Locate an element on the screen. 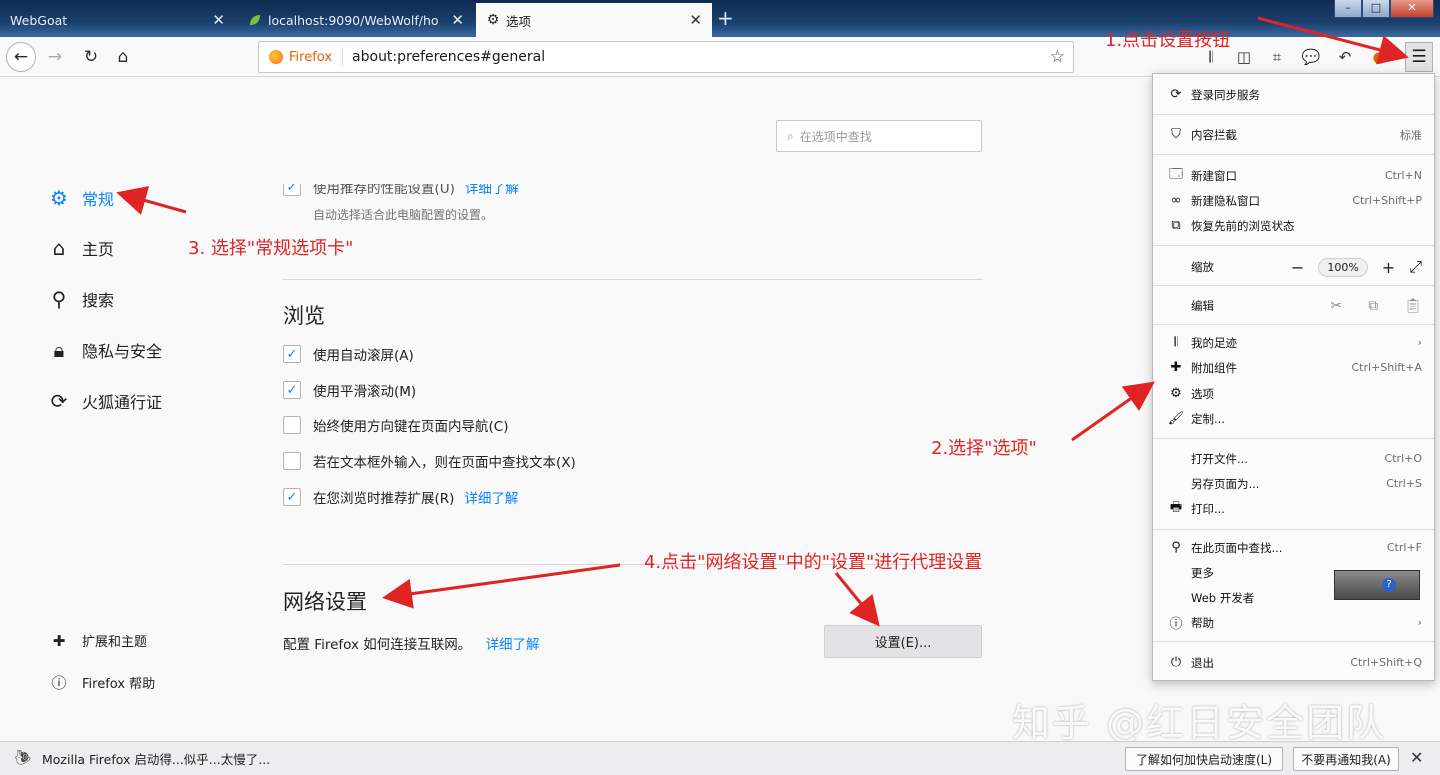 This screenshot has width=1440, height=775. link-firefox-help: ⓘ Firefox 帮助 is located at coordinates (102, 682).